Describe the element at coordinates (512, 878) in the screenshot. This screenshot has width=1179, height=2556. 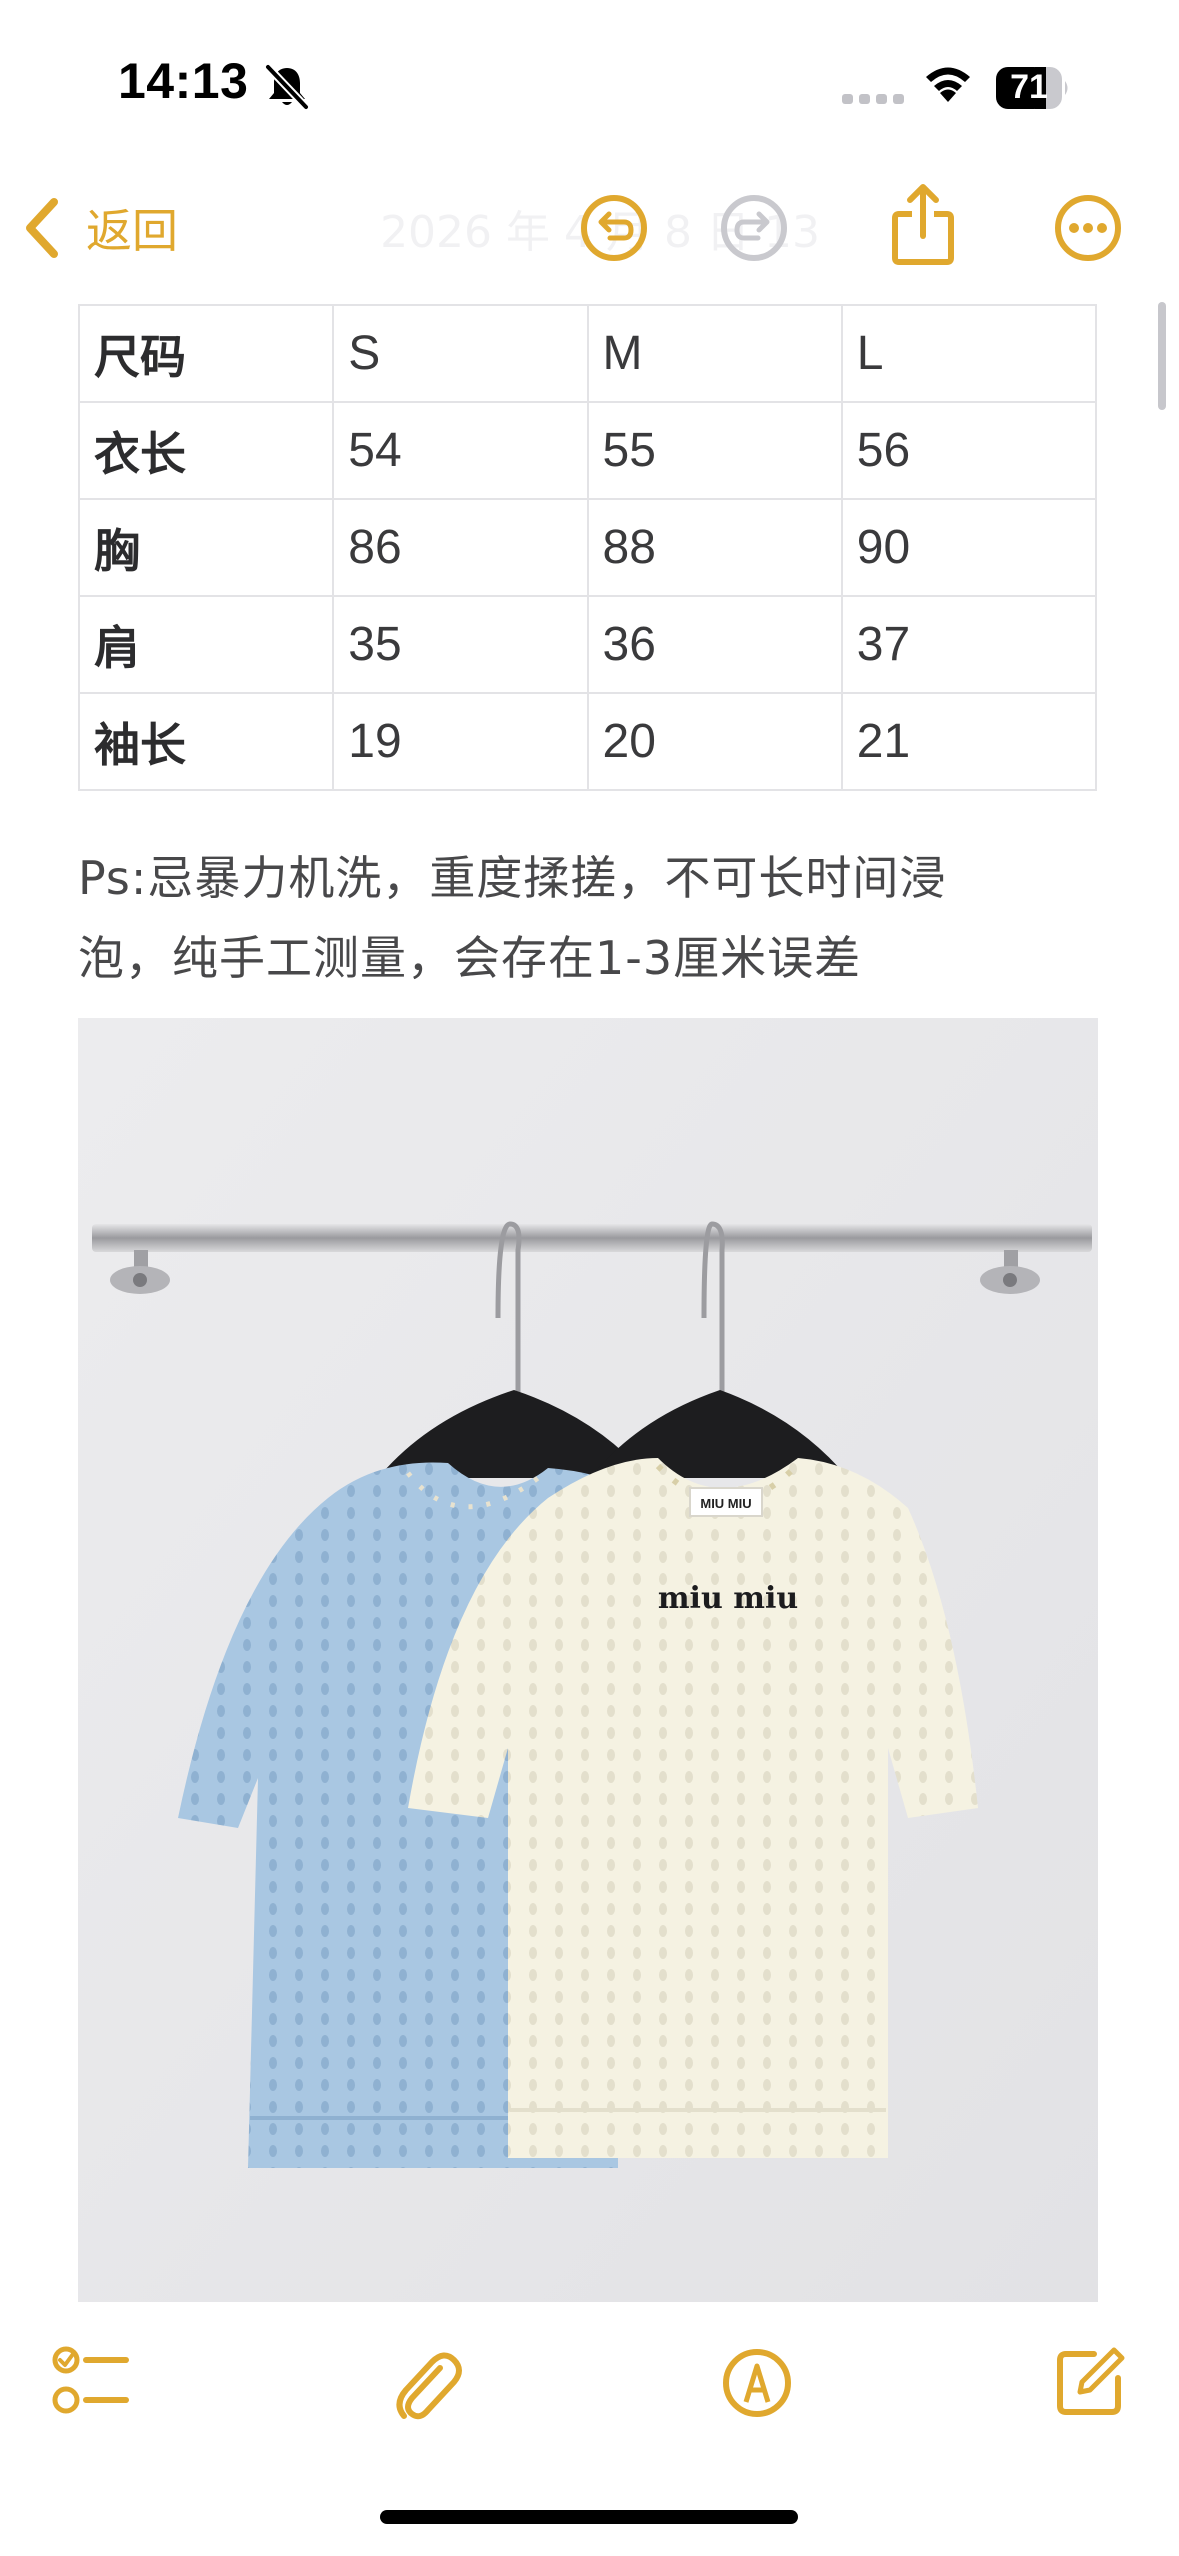
I see `note-line: Ps:忌暴力机洗，重度揉搓，不可长时间浸` at that location.